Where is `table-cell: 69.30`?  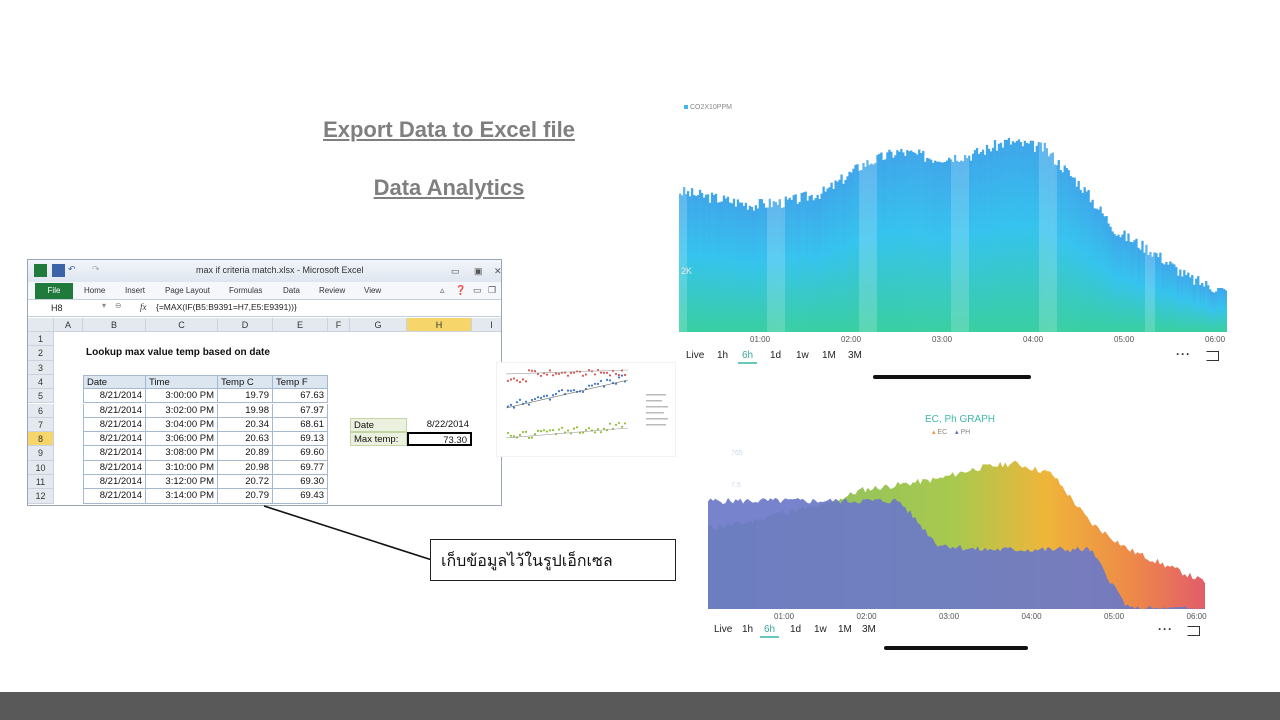 table-cell: 69.30 is located at coordinates (300, 482).